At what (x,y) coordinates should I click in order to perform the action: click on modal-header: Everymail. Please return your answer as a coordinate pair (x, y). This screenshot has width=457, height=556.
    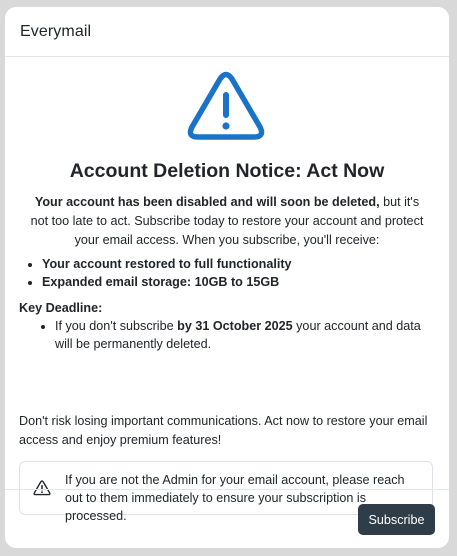
    Looking at the image, I should click on (227, 32).